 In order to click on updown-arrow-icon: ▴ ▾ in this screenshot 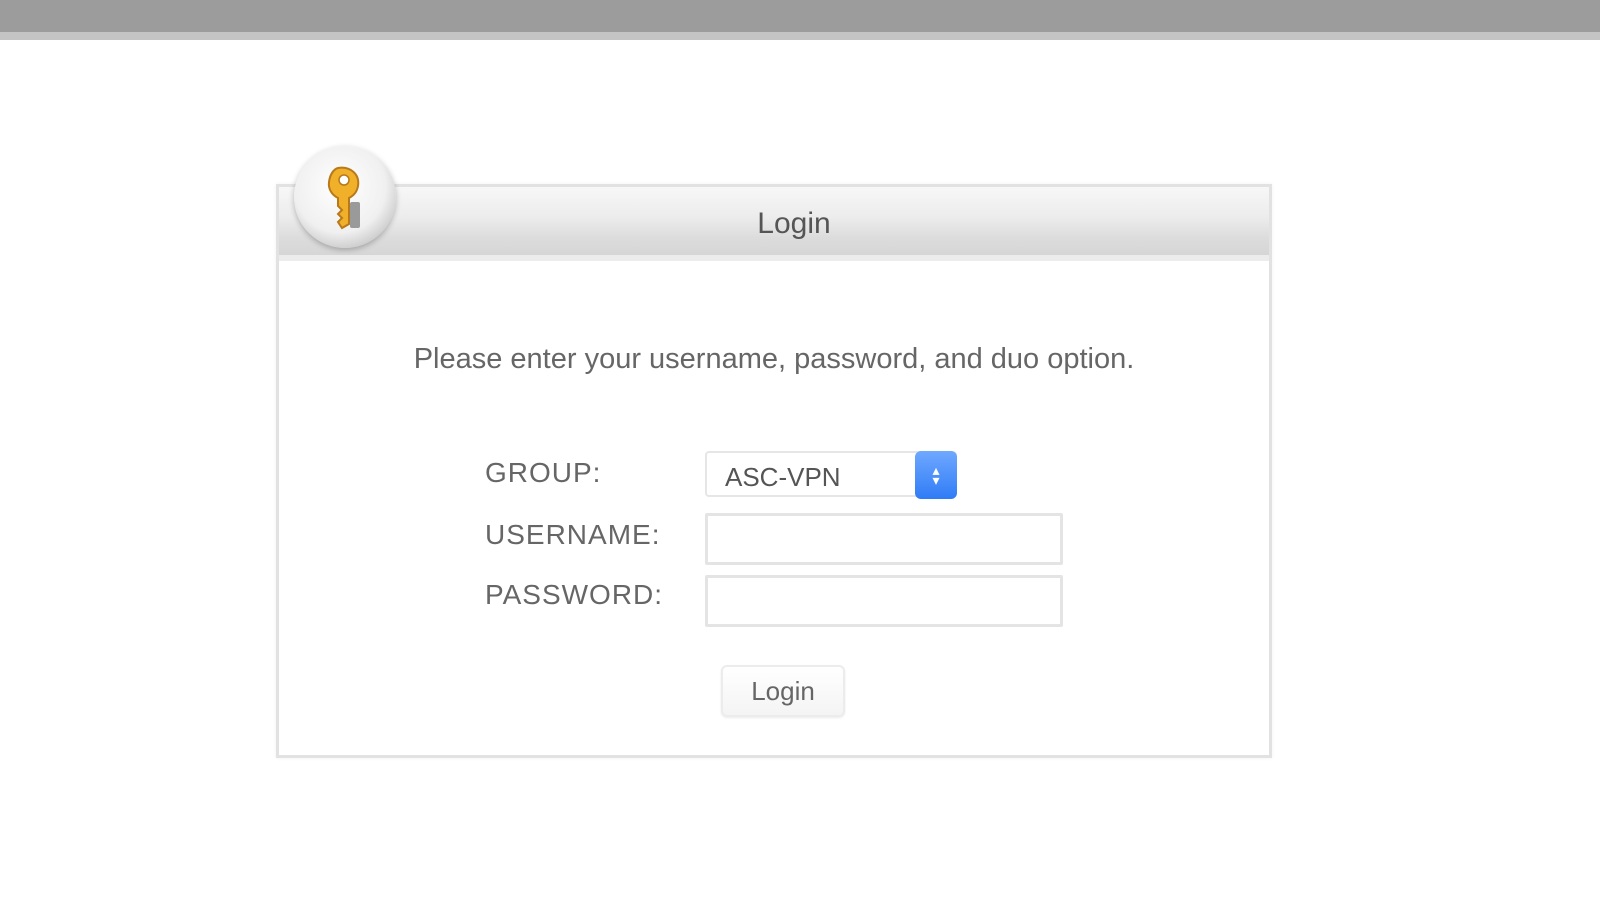, I will do `click(936, 475)`.